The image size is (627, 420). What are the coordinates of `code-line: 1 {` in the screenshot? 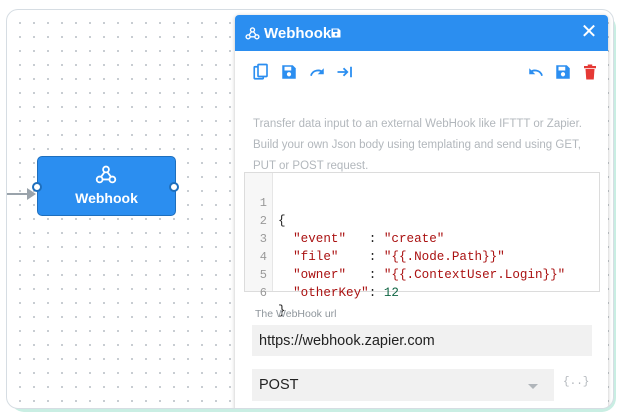 It's located at (275, 202).